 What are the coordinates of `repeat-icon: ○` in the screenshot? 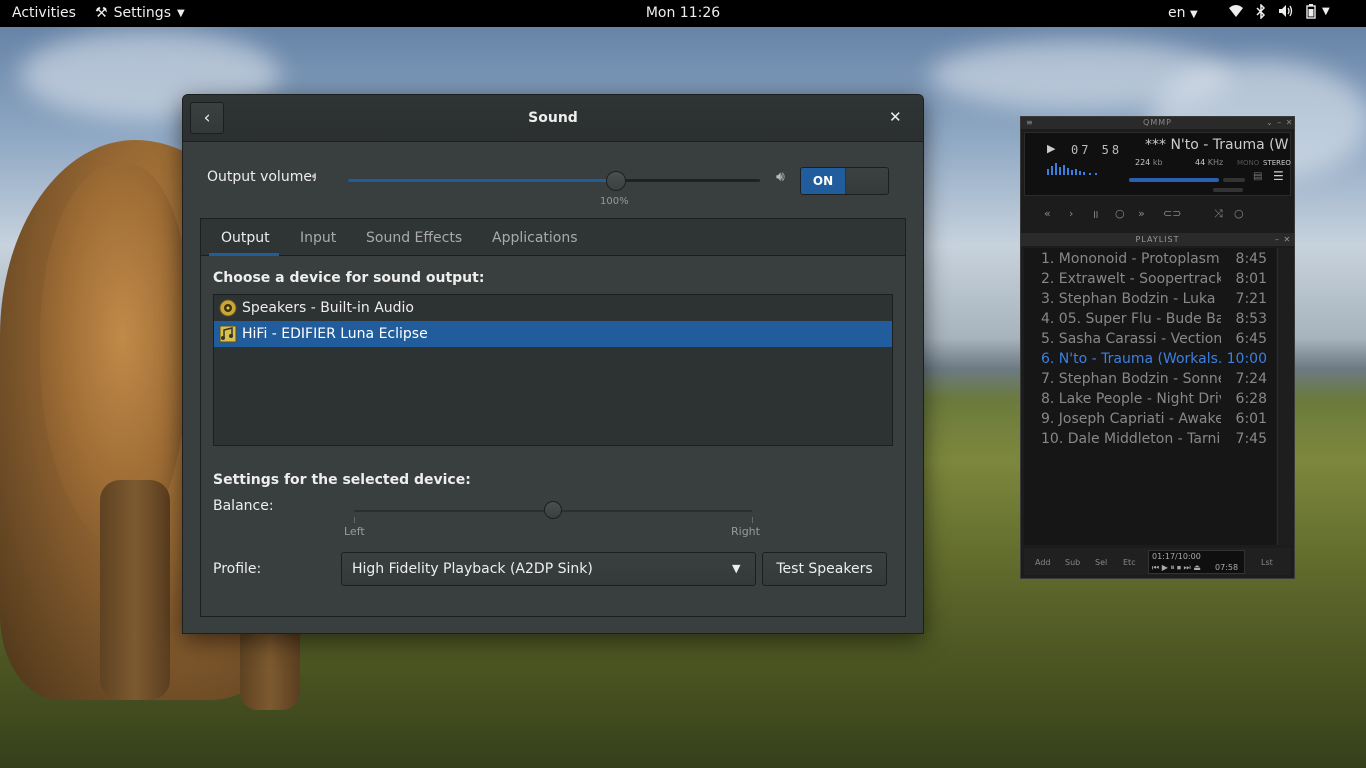 It's located at (1239, 213).